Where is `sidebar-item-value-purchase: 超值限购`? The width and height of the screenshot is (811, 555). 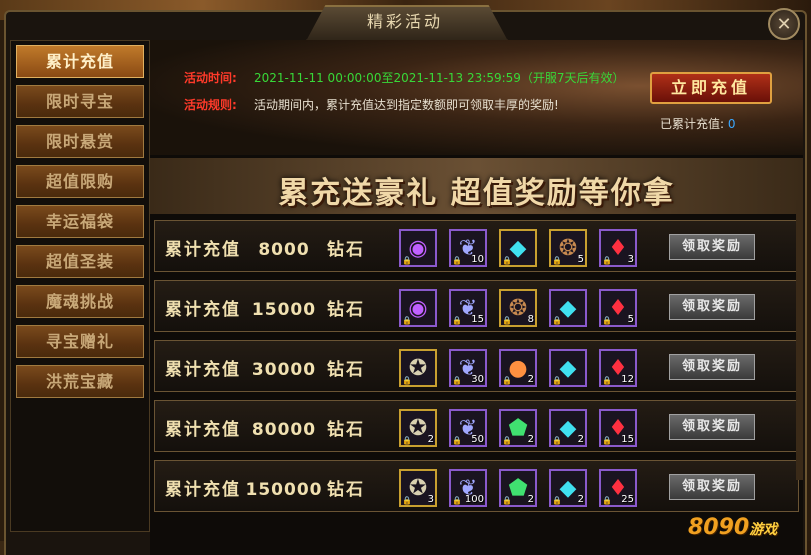
sidebar-item-value-purchase: 超值限购 is located at coordinates (80, 181).